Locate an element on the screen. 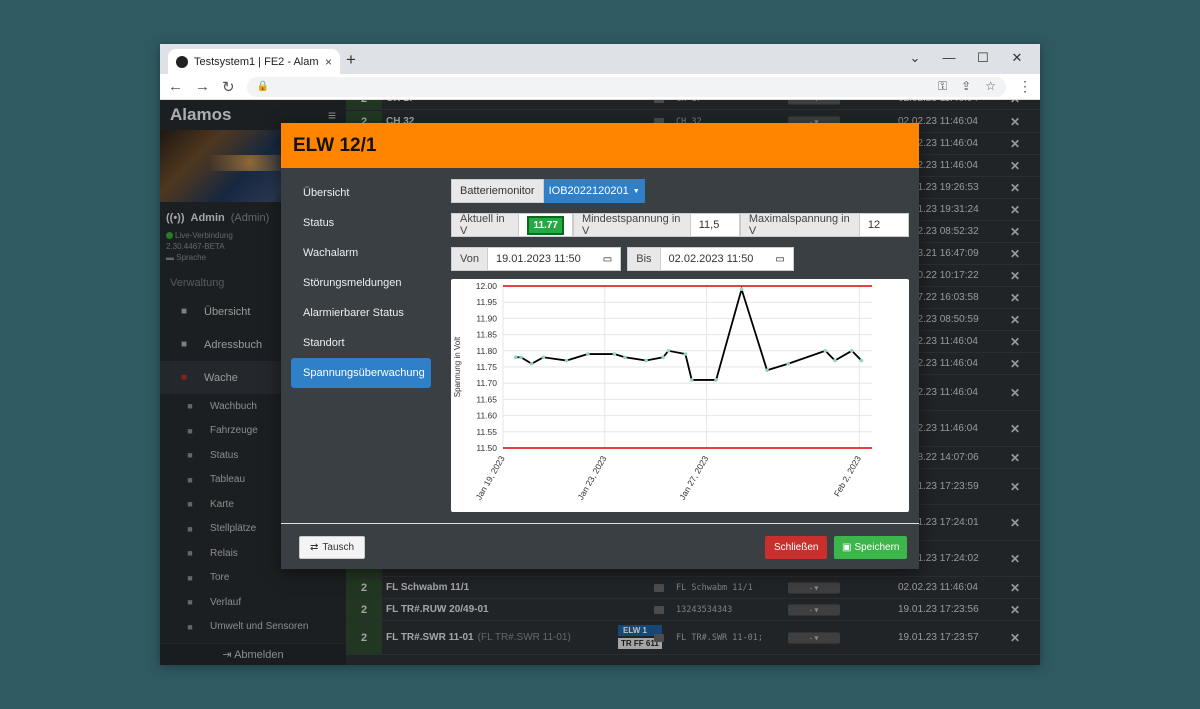  tausch-label: Tausch is located at coordinates (338, 547).